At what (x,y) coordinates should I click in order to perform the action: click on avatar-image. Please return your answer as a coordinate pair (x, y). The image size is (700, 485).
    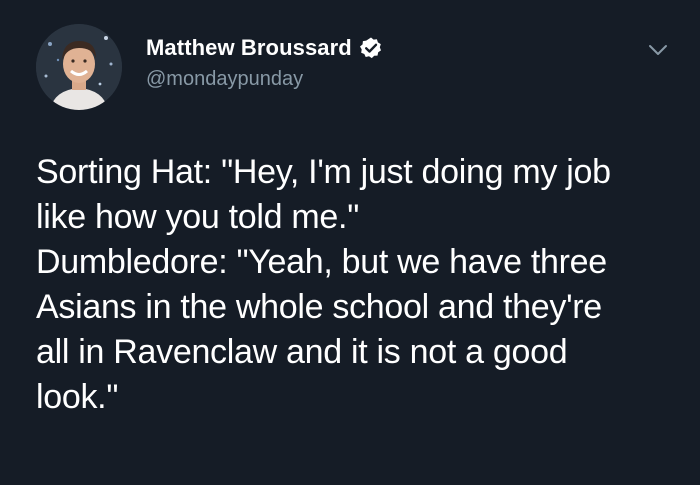
    Looking at the image, I should click on (79, 67).